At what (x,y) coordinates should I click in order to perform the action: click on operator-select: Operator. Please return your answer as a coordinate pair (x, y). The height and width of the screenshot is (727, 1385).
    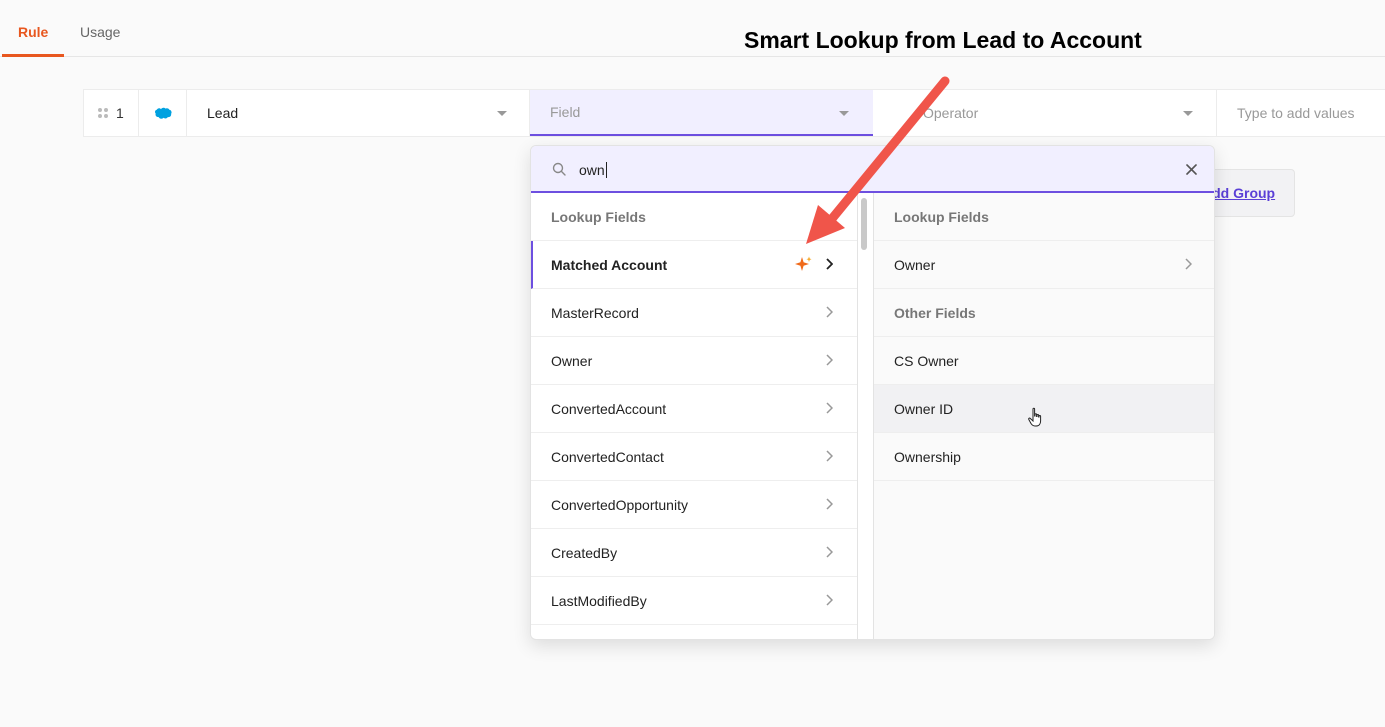
    Looking at the image, I should click on (1045, 113).